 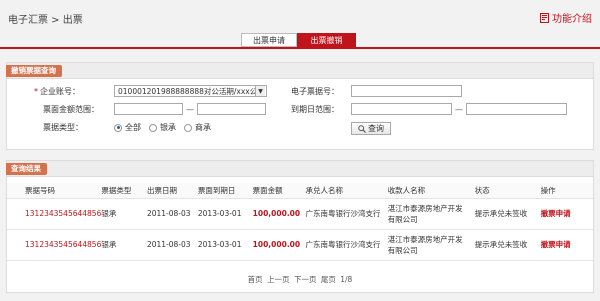 I want to click on bill-type-label: 票据类型：, so click(x=63, y=127).